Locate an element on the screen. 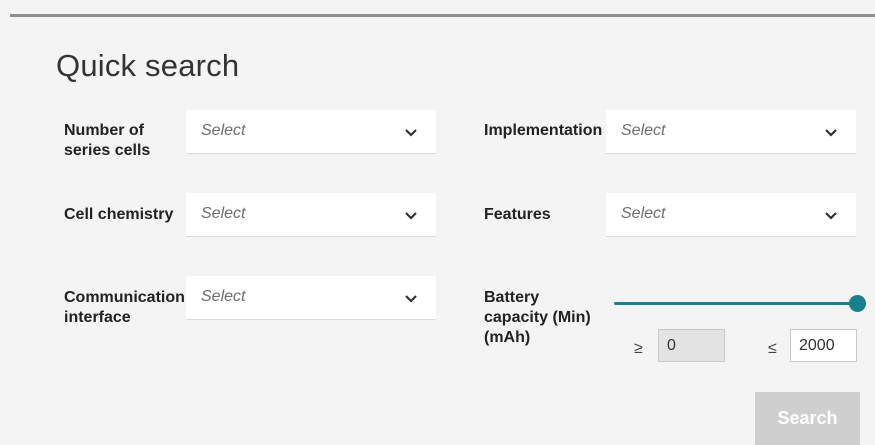 The height and width of the screenshot is (445, 875). capacity-min-input: 0 is located at coordinates (691, 345).